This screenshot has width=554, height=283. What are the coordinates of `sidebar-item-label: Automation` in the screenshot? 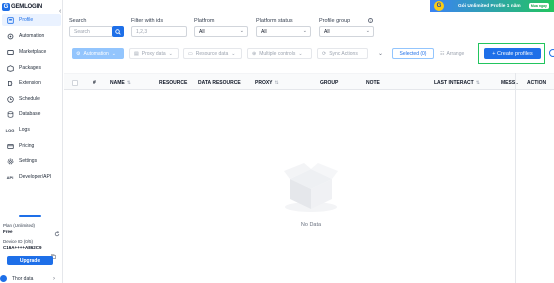 It's located at (32, 36).